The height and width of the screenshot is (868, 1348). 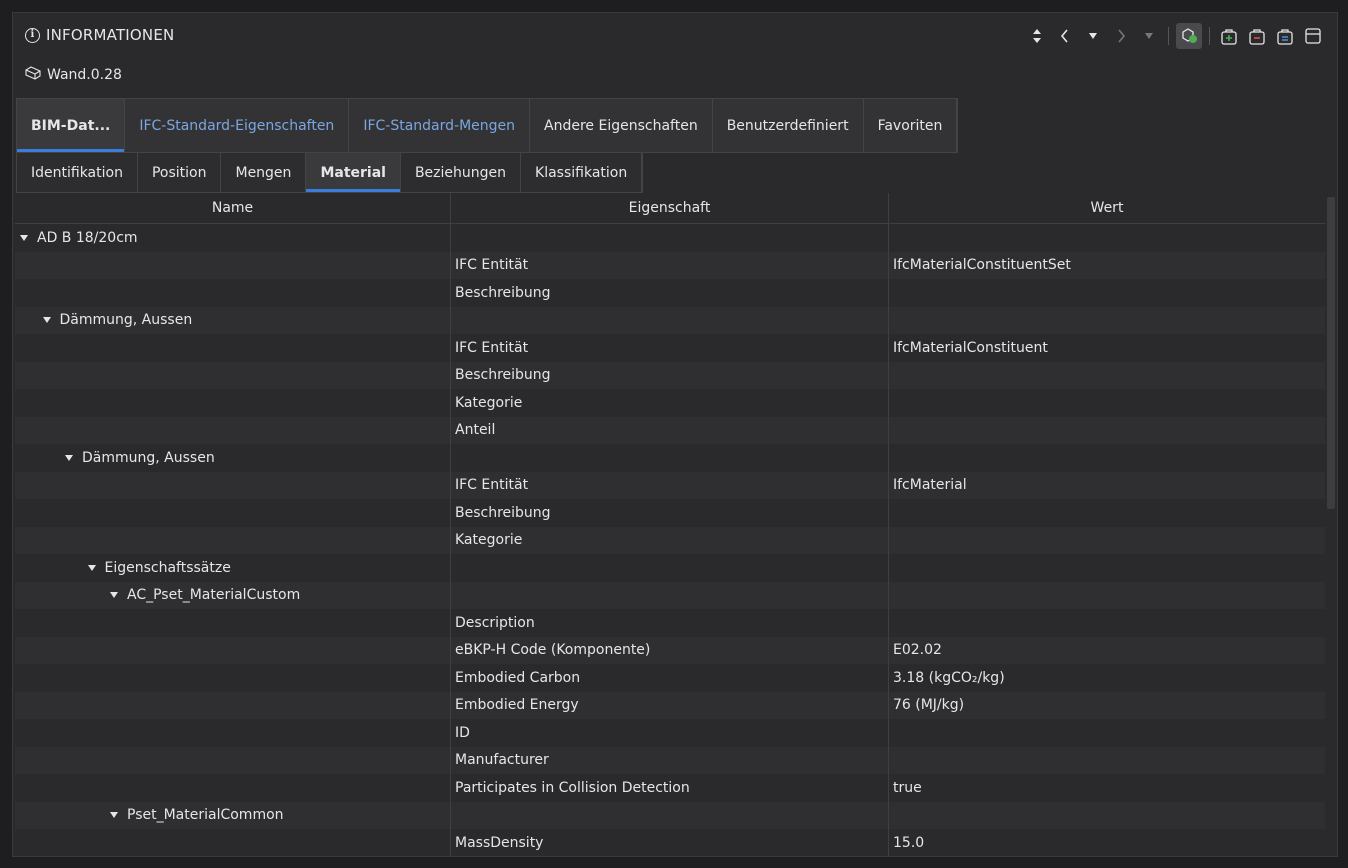 What do you see at coordinates (1149, 36) in the screenshot?
I see `forward-dropdown-icon` at bounding box center [1149, 36].